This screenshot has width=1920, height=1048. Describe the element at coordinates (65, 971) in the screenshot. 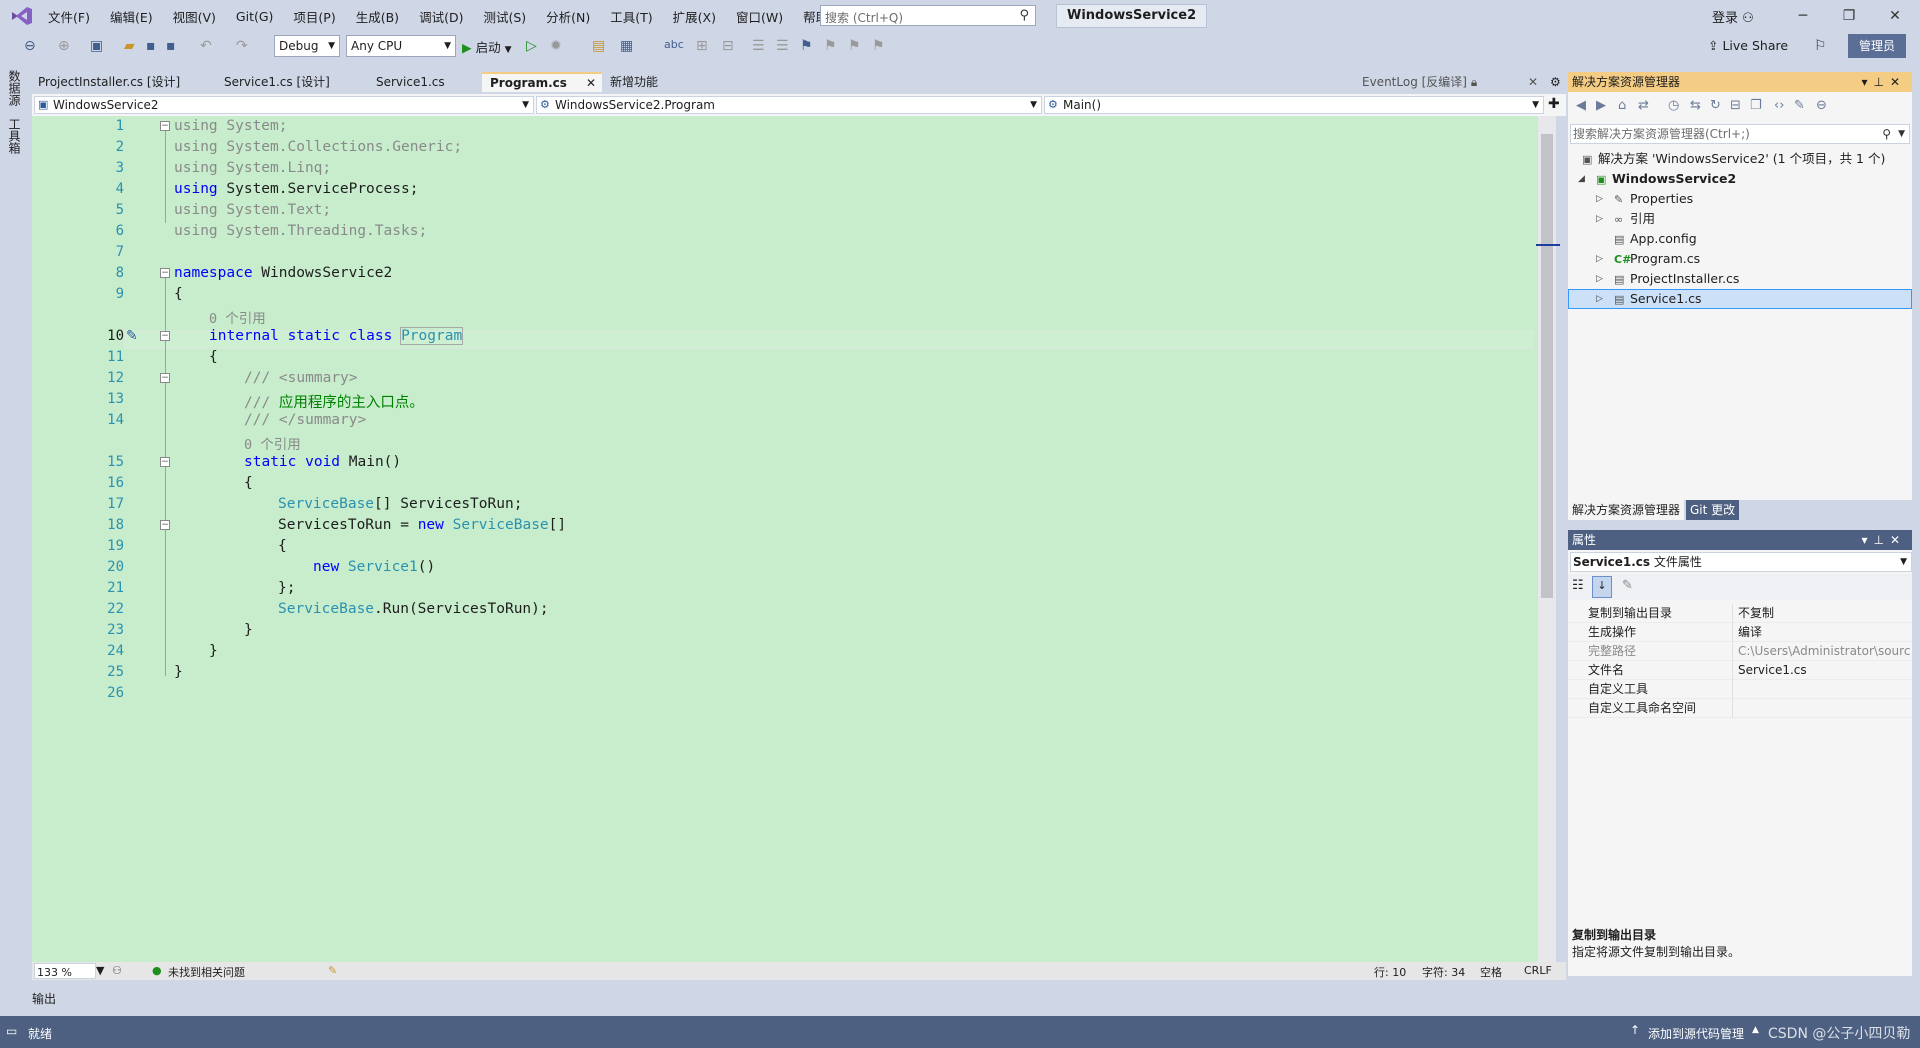

I see `zoom-select: 133 %` at that location.